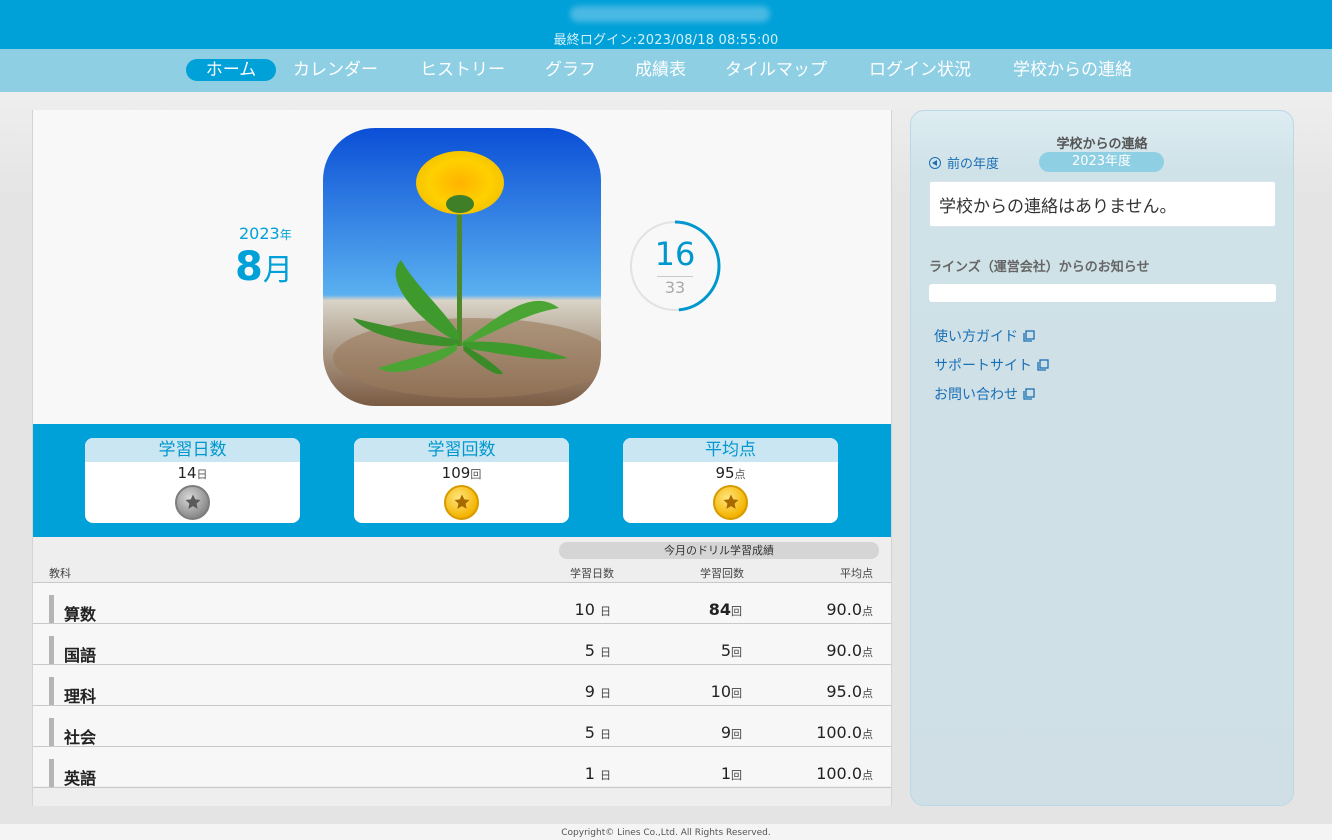 The image size is (1332, 840). What do you see at coordinates (462, 767) in the screenshot?
I see `table-row: 英語 1 日 1回 100.0点` at bounding box center [462, 767].